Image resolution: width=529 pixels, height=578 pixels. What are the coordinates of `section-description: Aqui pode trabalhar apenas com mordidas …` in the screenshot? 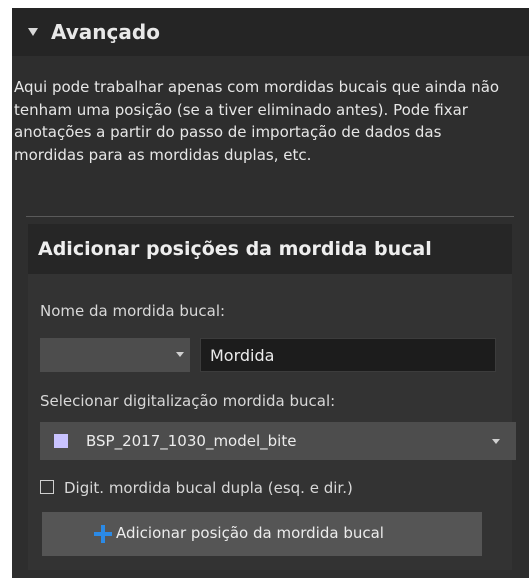 It's located at (257, 121).